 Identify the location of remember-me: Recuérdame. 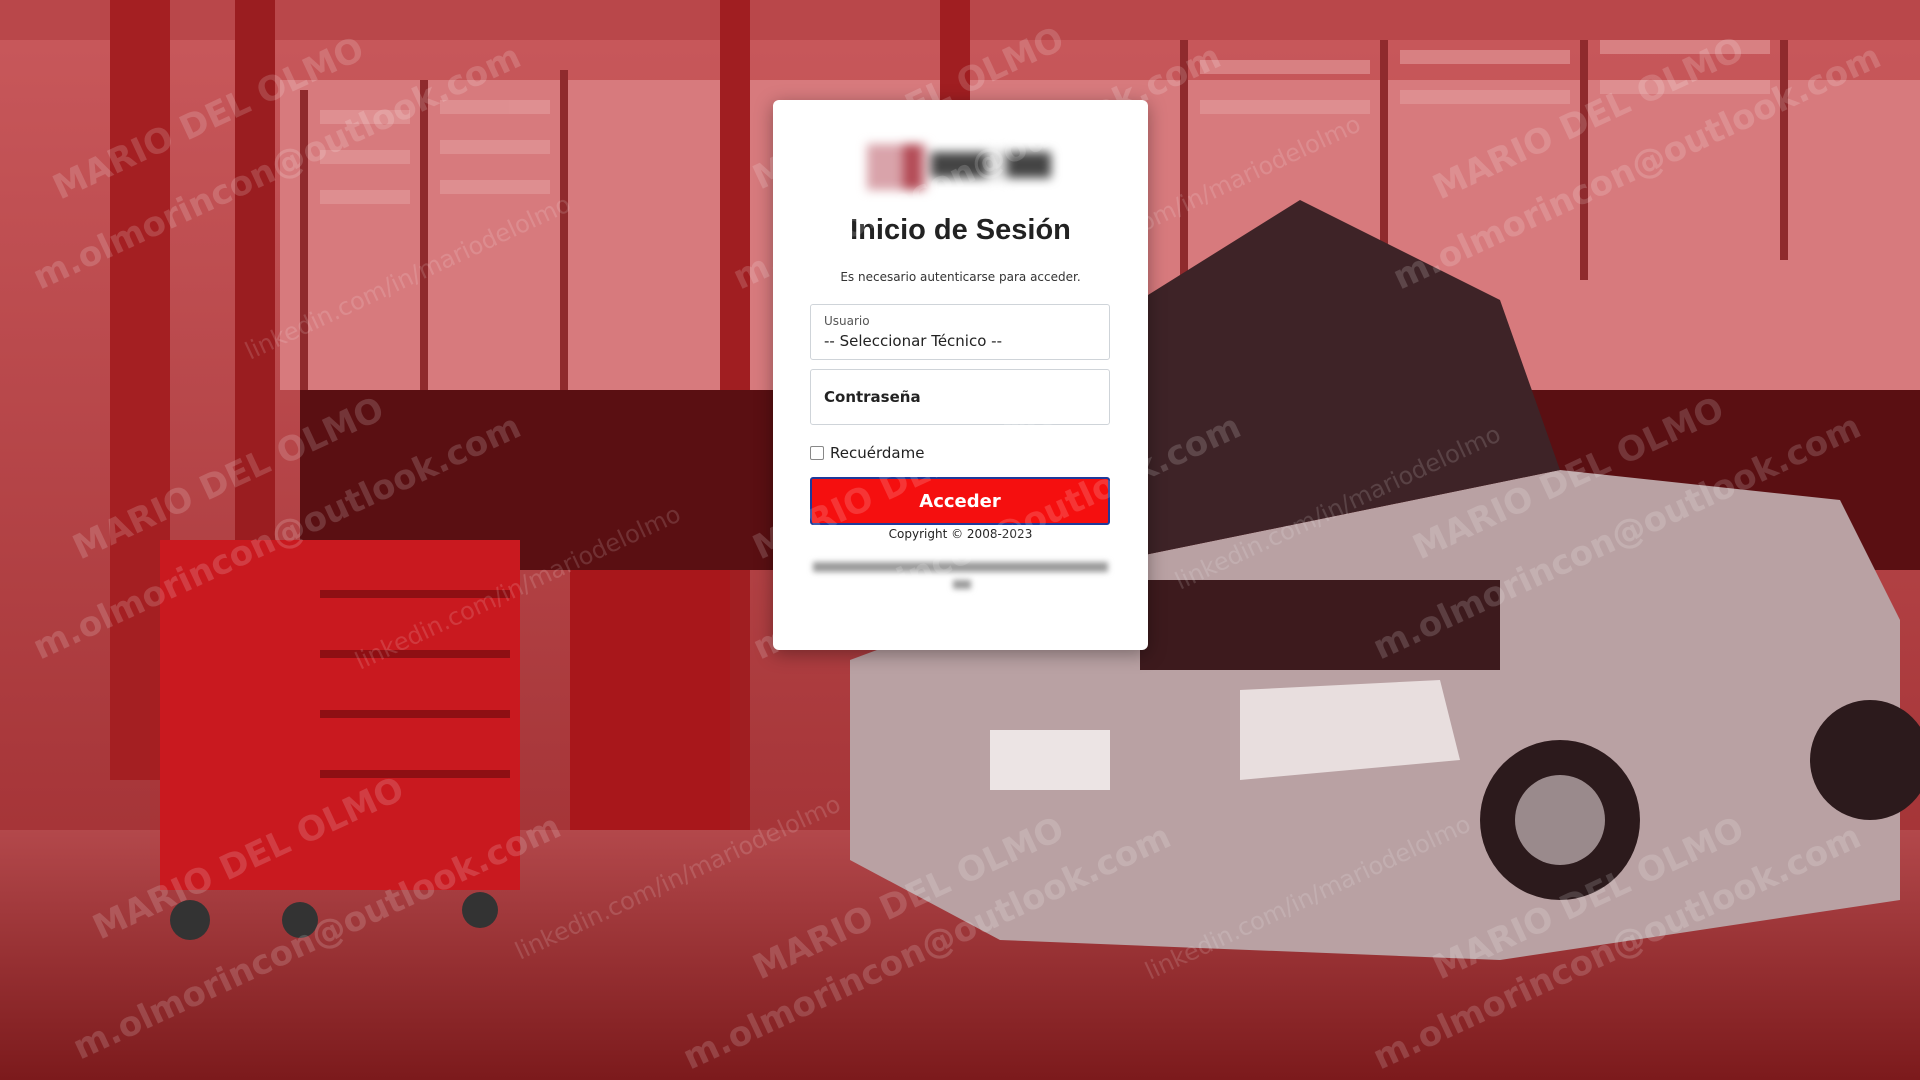
(867, 453).